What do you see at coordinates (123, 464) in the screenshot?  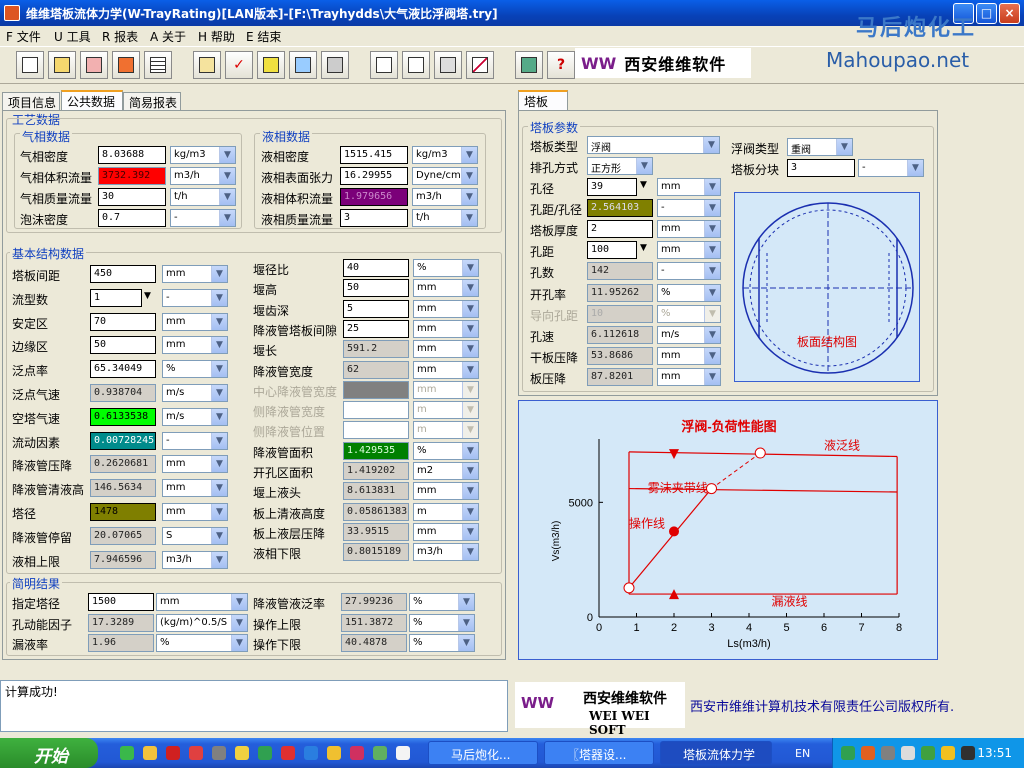 I see `value-field: 0.2620681` at bounding box center [123, 464].